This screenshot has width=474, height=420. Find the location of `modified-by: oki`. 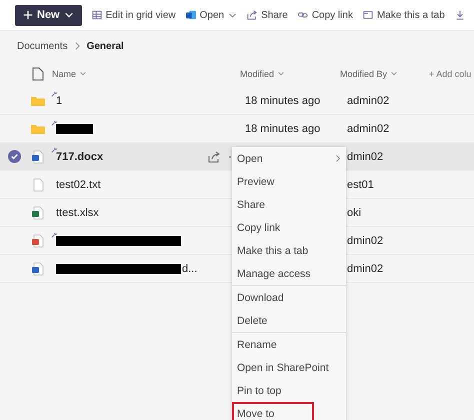

modified-by: oki is located at coordinates (354, 212).